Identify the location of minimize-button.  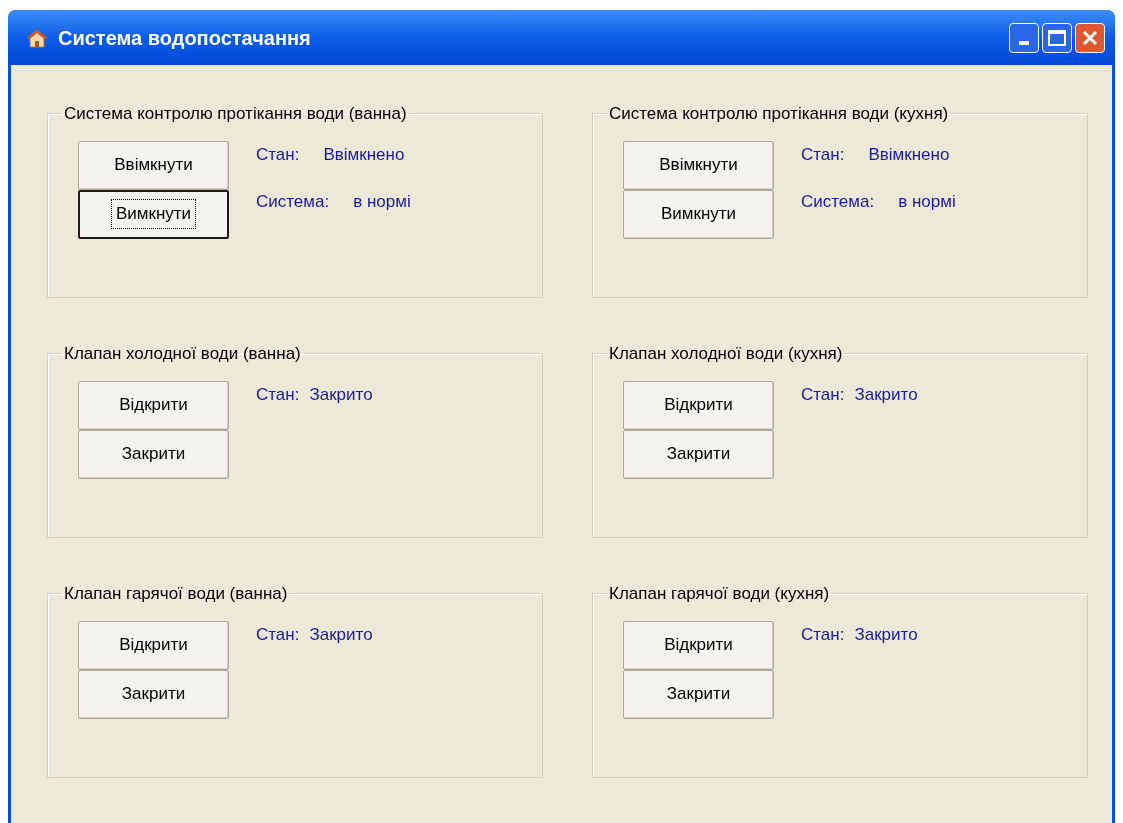
(1024, 37).